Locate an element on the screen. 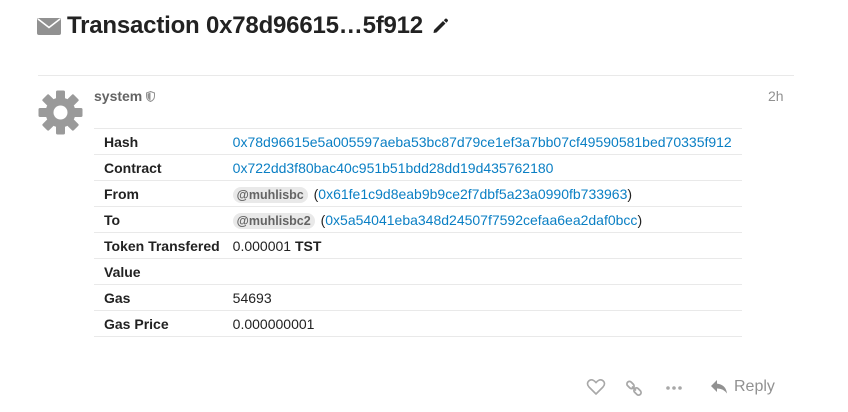  gas-value: 54693 is located at coordinates (485, 297).